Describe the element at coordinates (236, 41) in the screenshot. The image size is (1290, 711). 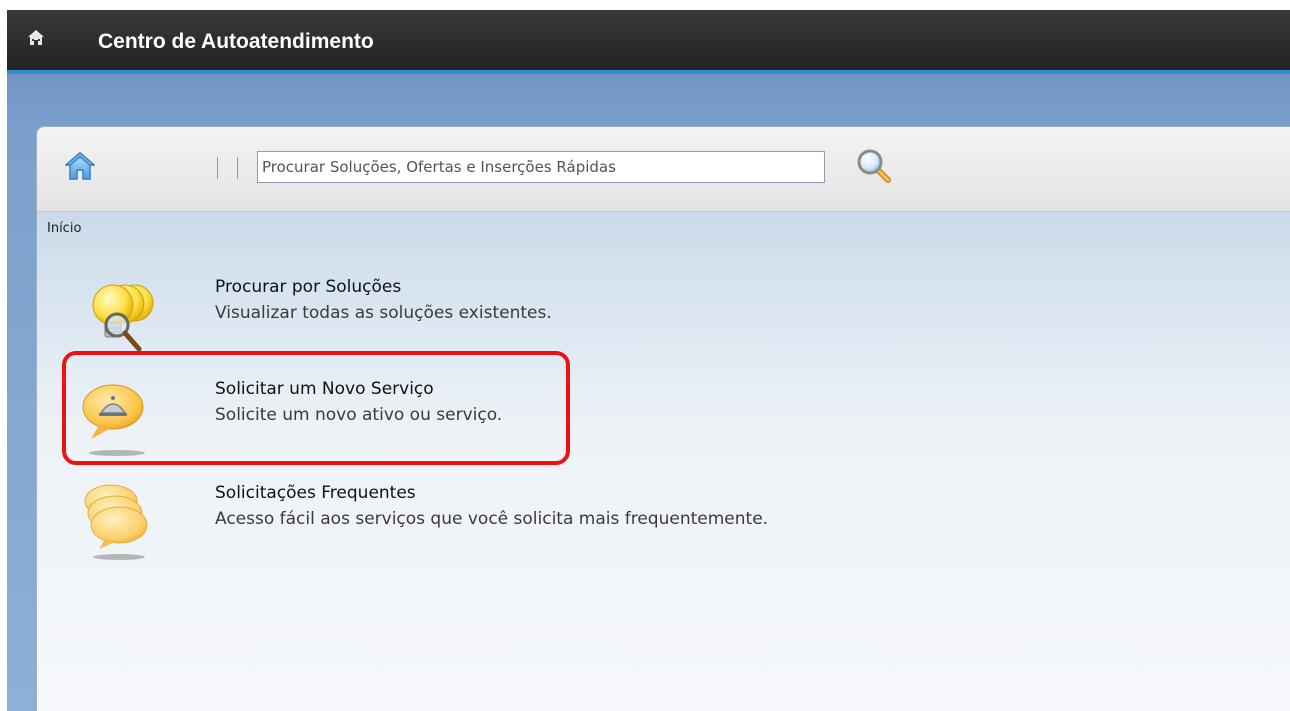
I see `app-title: Centro de Autoatendimento` at that location.